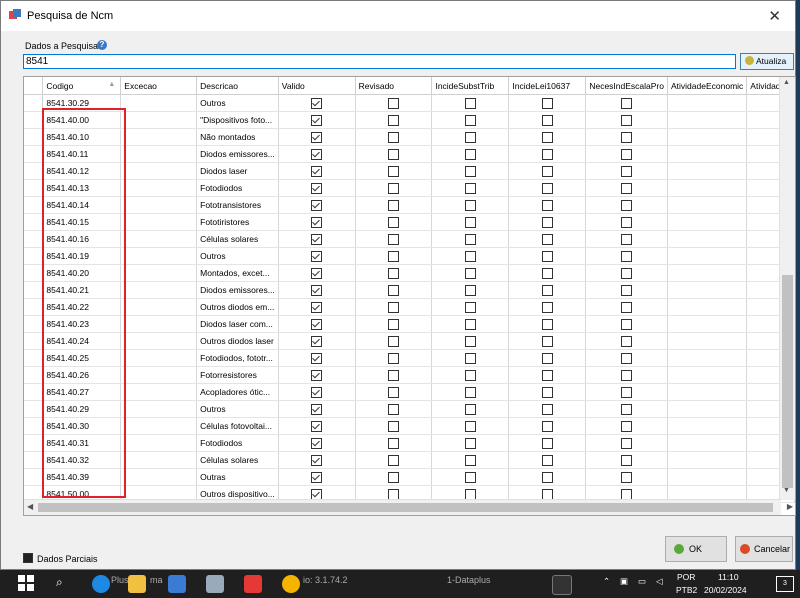  I want to click on scroll-right-icon: ▶, so click(790, 506).